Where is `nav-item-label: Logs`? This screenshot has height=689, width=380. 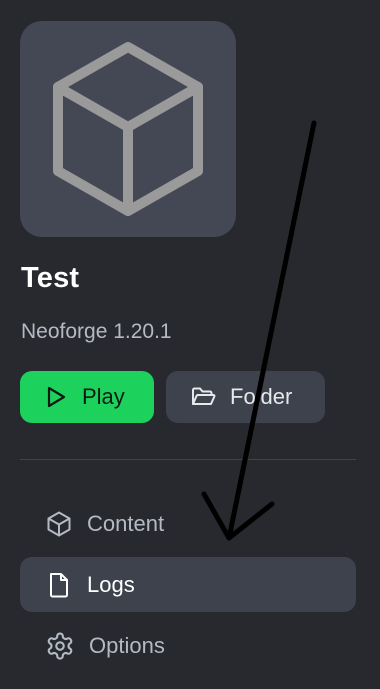 nav-item-label: Logs is located at coordinates (111, 584).